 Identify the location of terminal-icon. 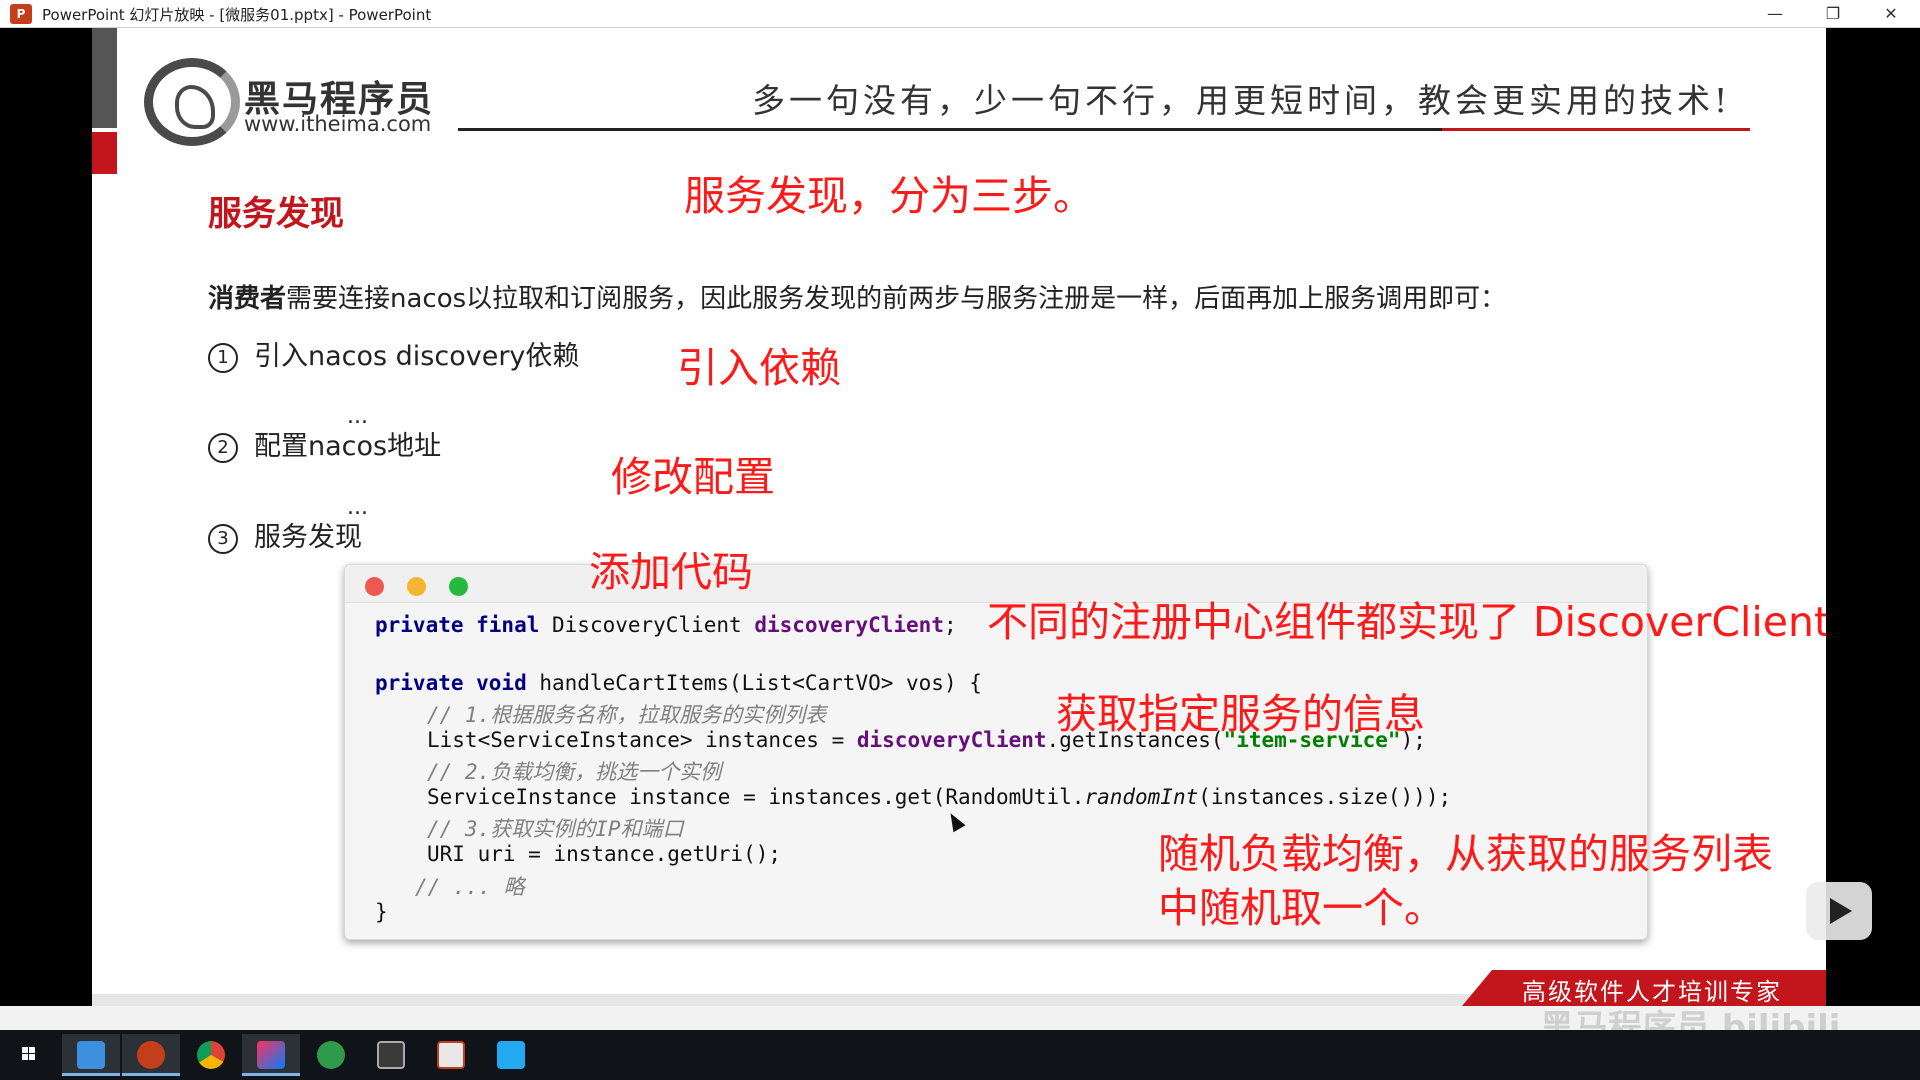
(391, 1055).